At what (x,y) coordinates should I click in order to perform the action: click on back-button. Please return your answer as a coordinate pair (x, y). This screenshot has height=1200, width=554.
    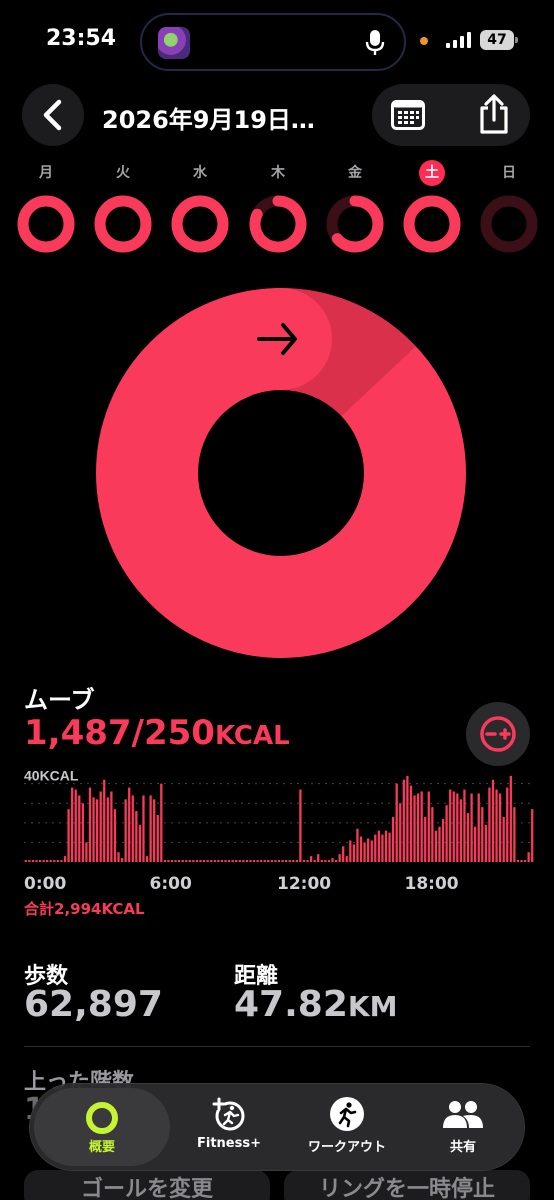
    Looking at the image, I should click on (53, 115).